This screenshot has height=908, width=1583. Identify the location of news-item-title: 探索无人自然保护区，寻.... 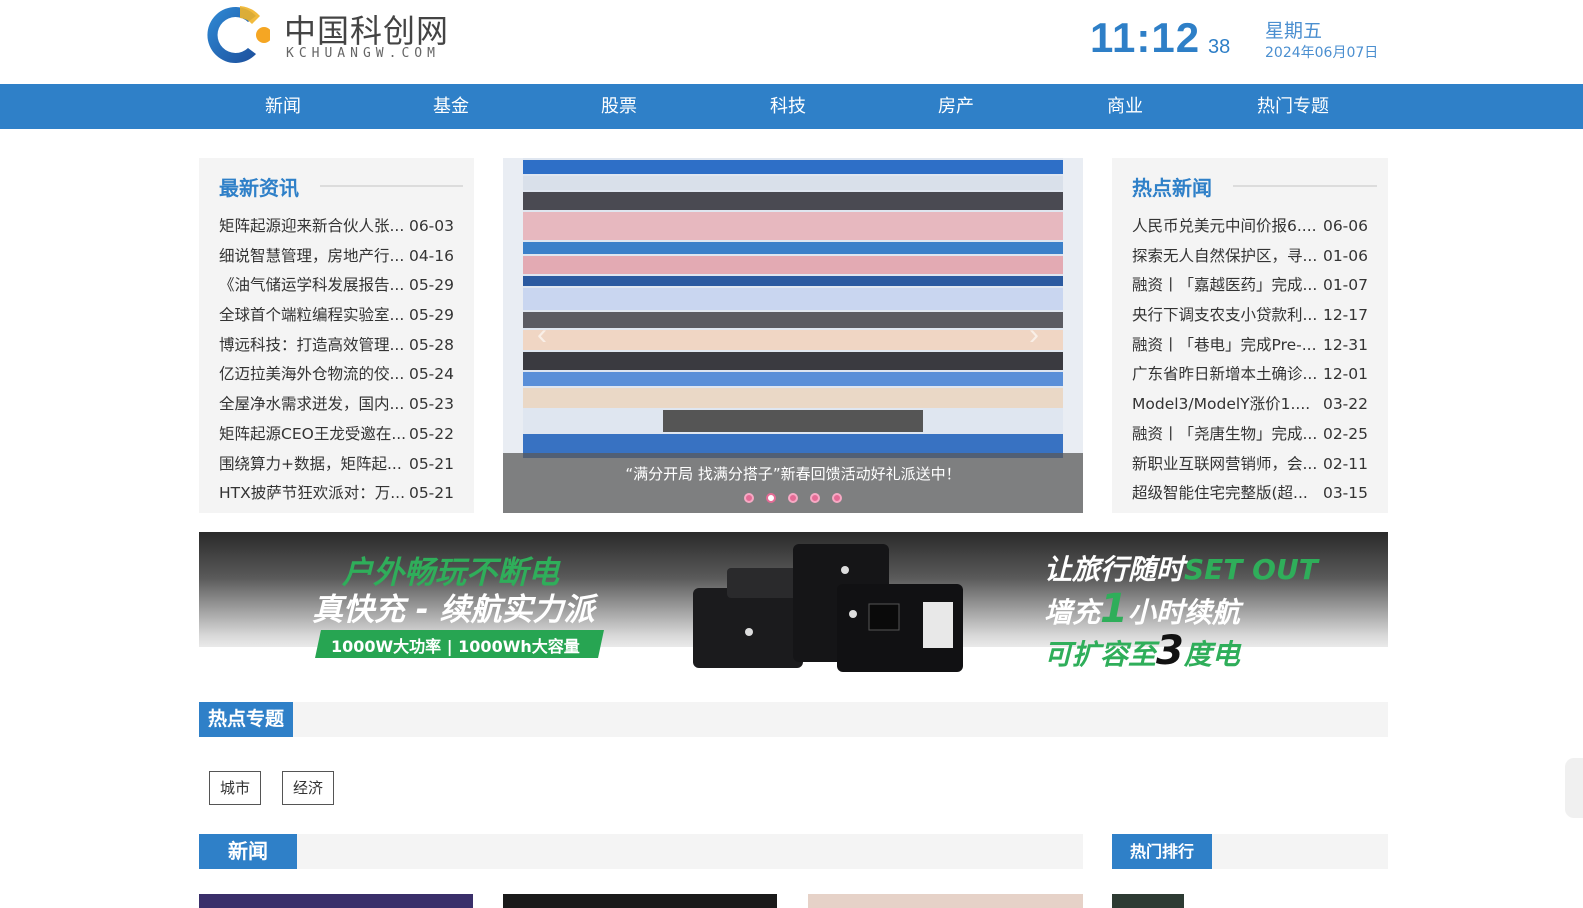
(1224, 257).